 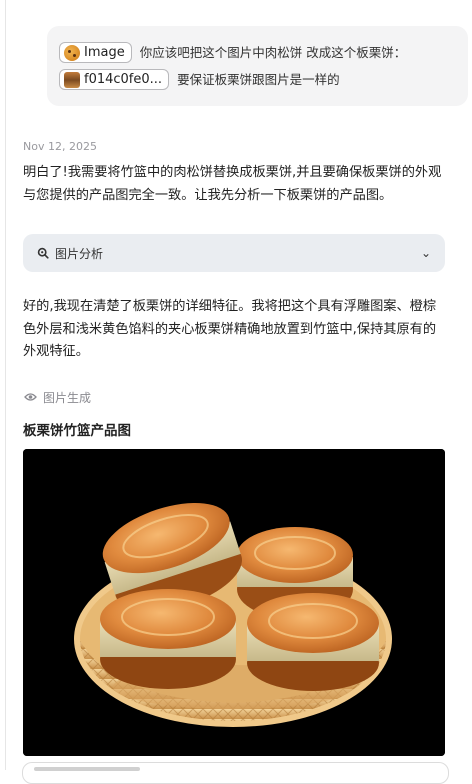 I want to click on generated-image-title: 板栗饼竹篮产品图, so click(x=77, y=431).